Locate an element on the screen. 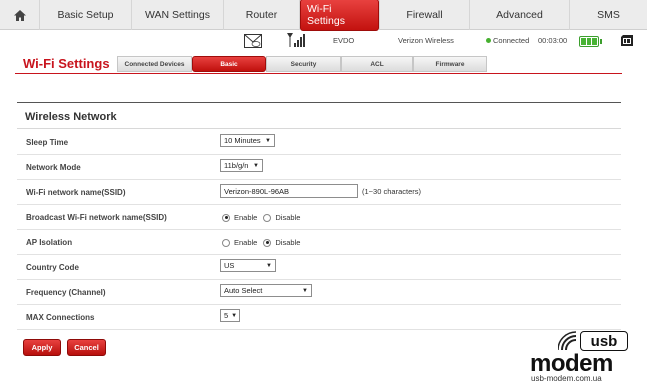 Image resolution: width=647 pixels, height=385 pixels. mail-icon is located at coordinates (253, 42).